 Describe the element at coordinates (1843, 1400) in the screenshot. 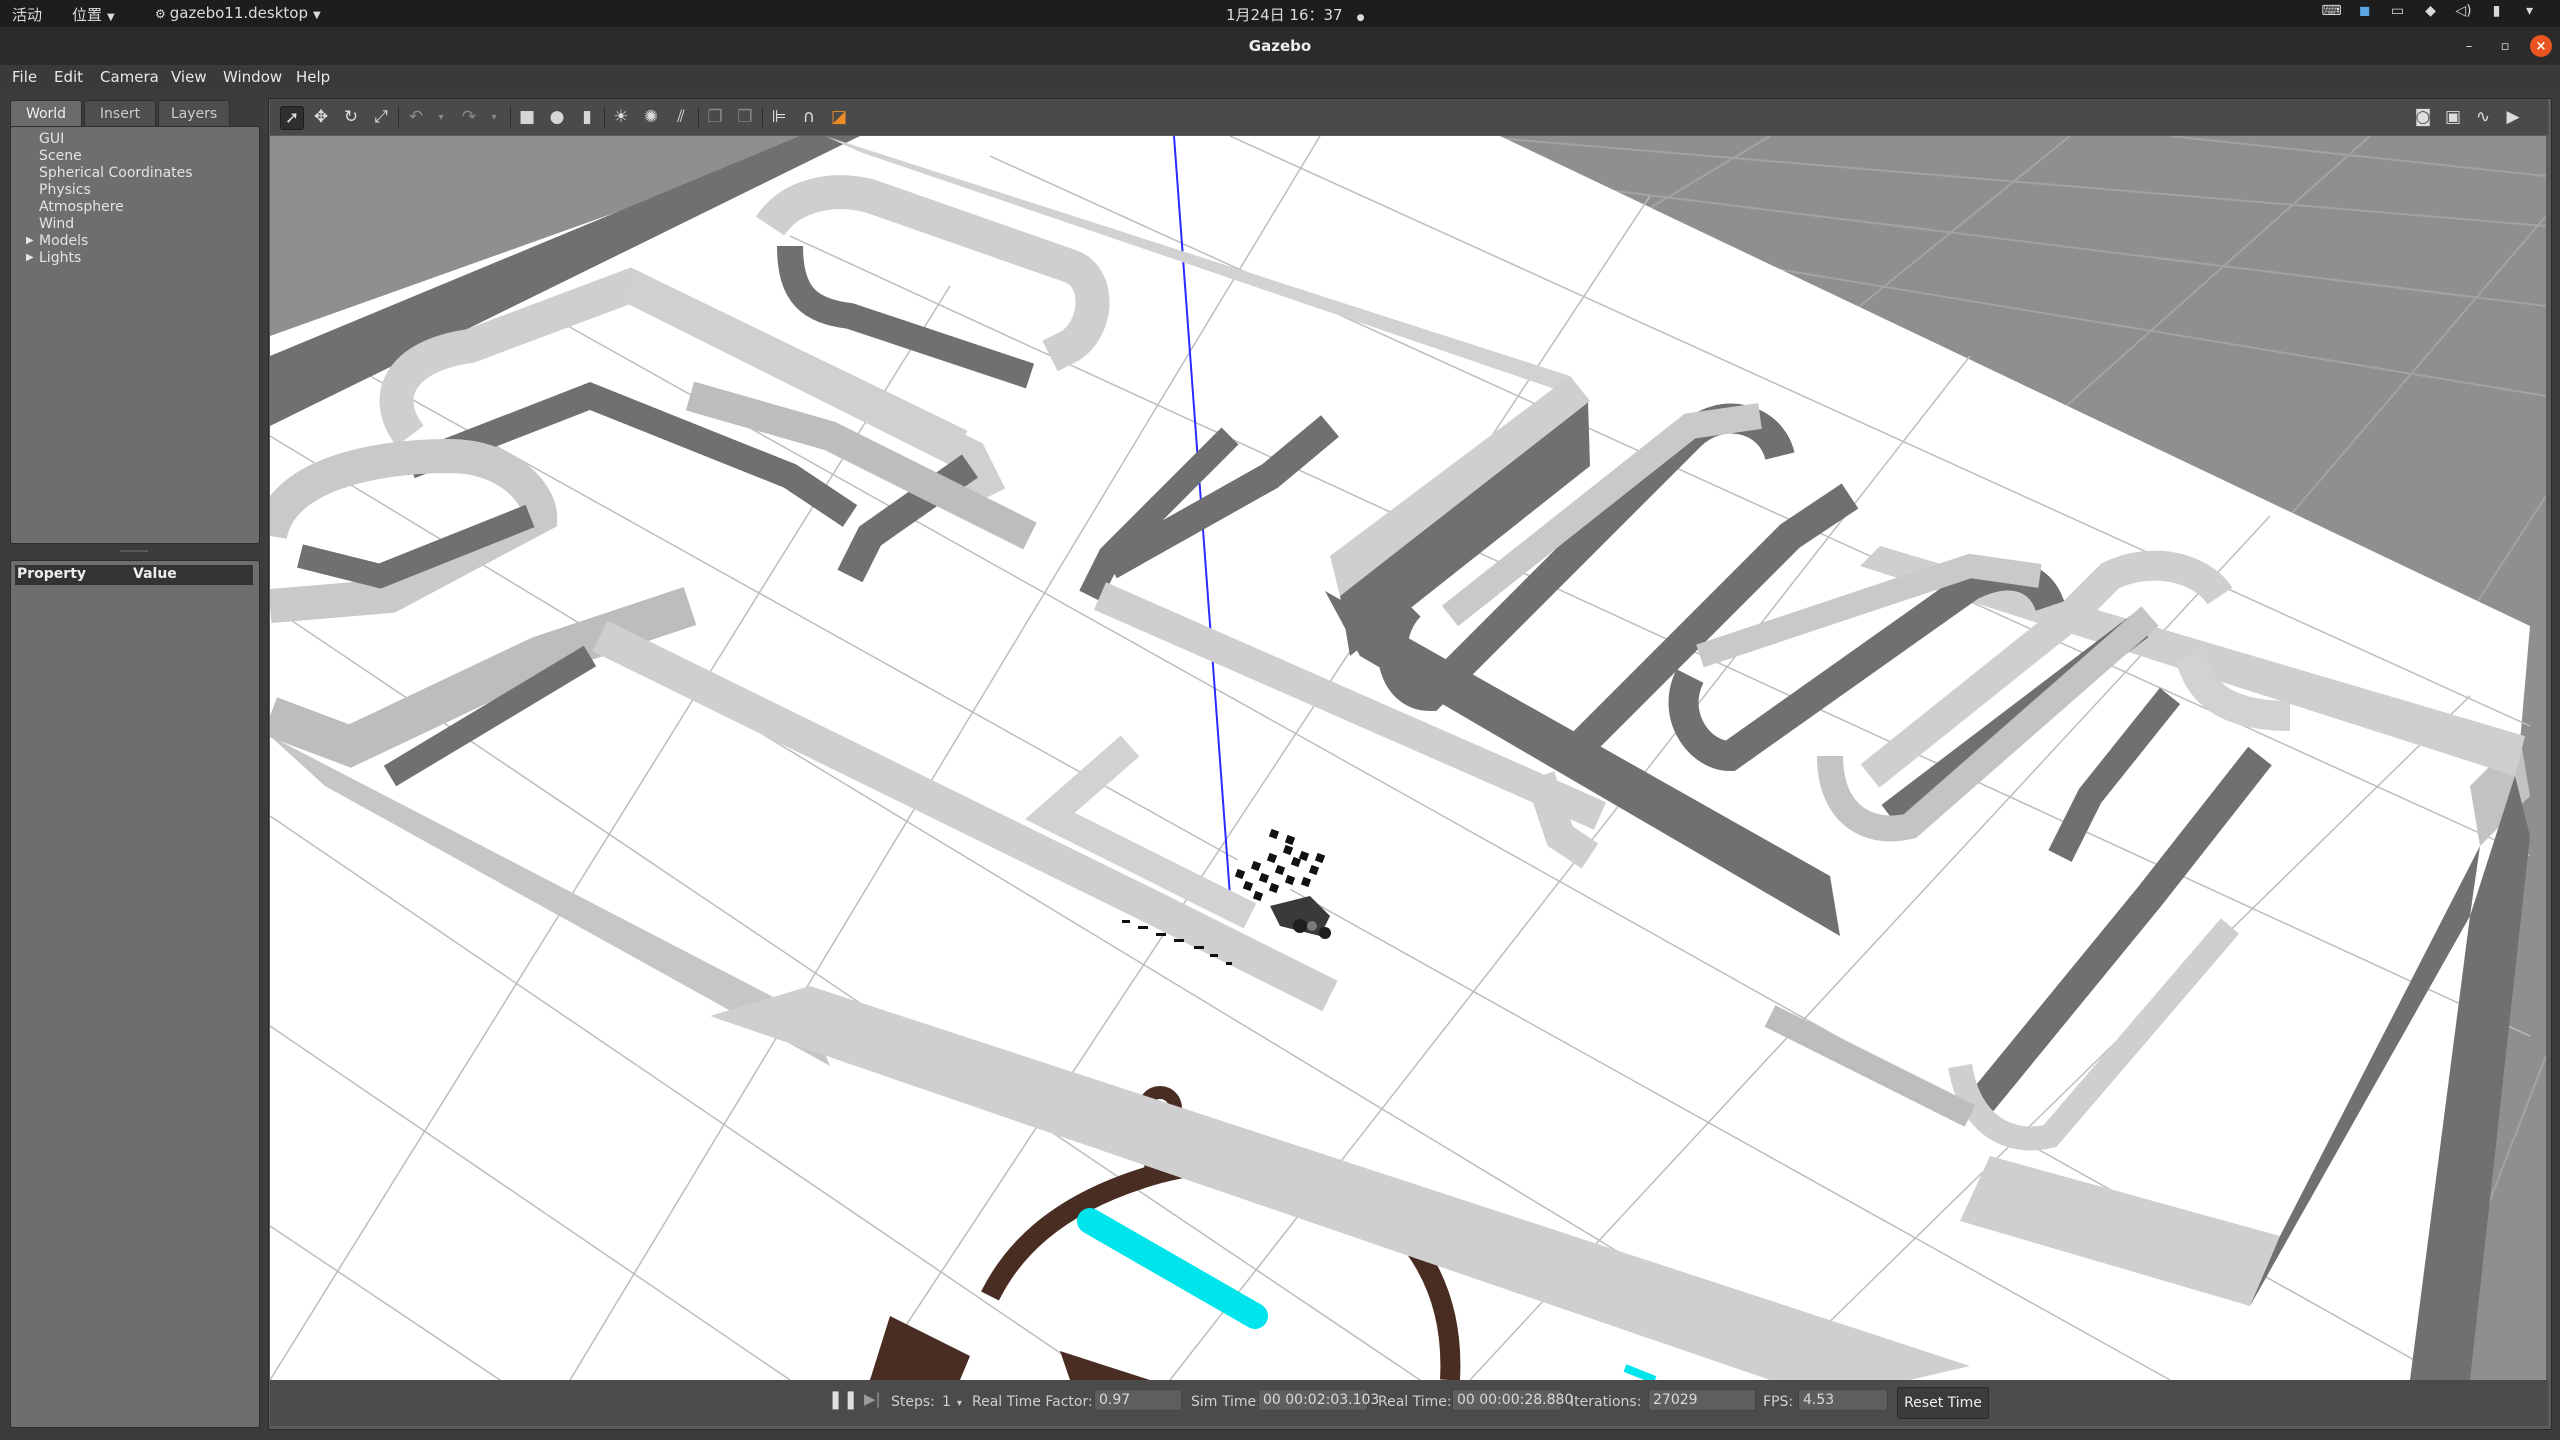

I see `fps-value: 4.53` at that location.